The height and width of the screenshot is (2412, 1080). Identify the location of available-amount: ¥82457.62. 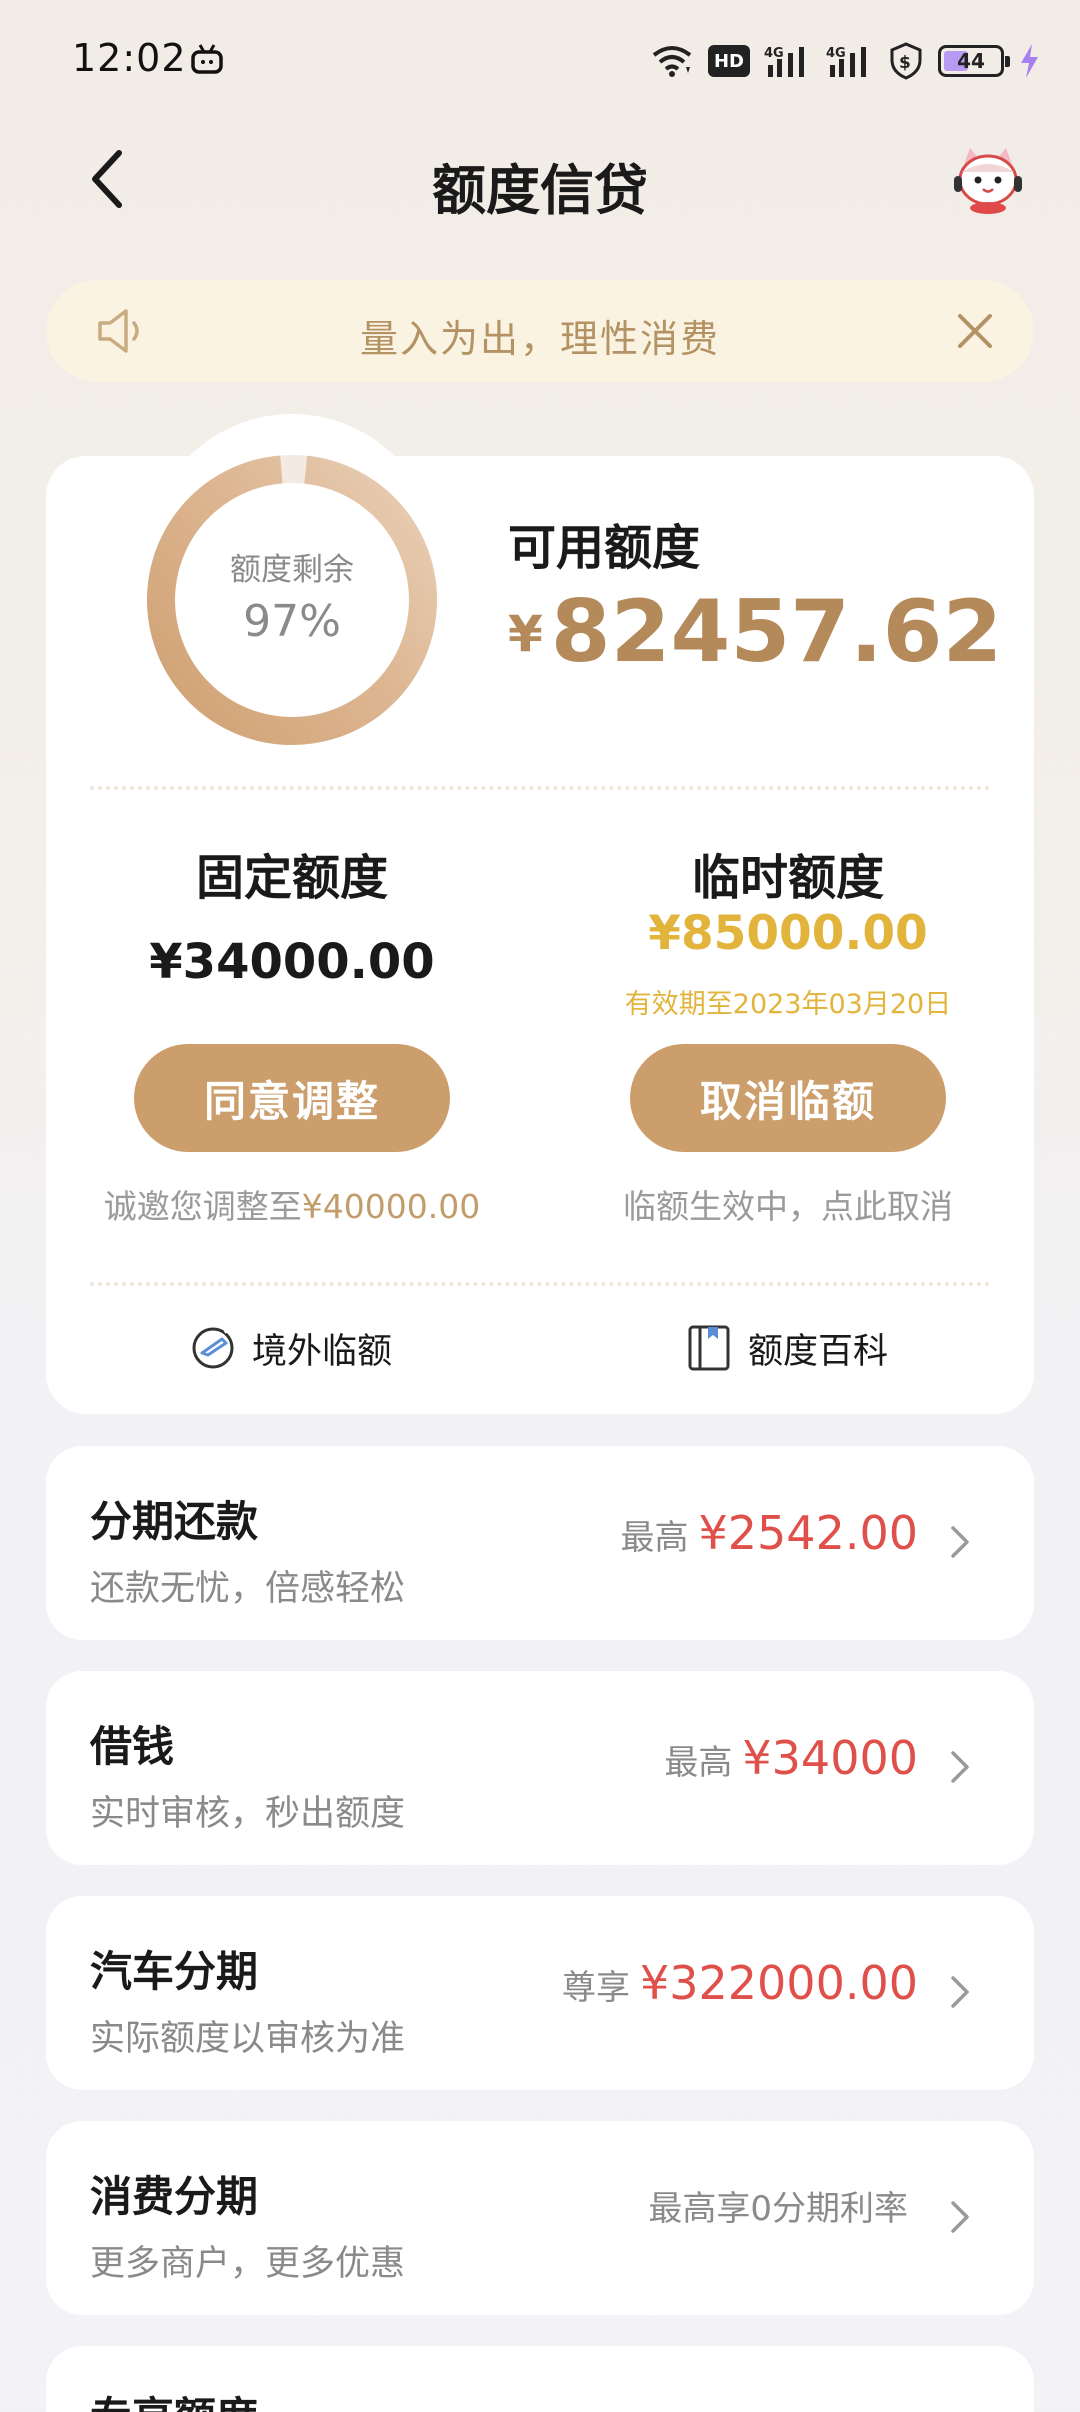
(755, 632).